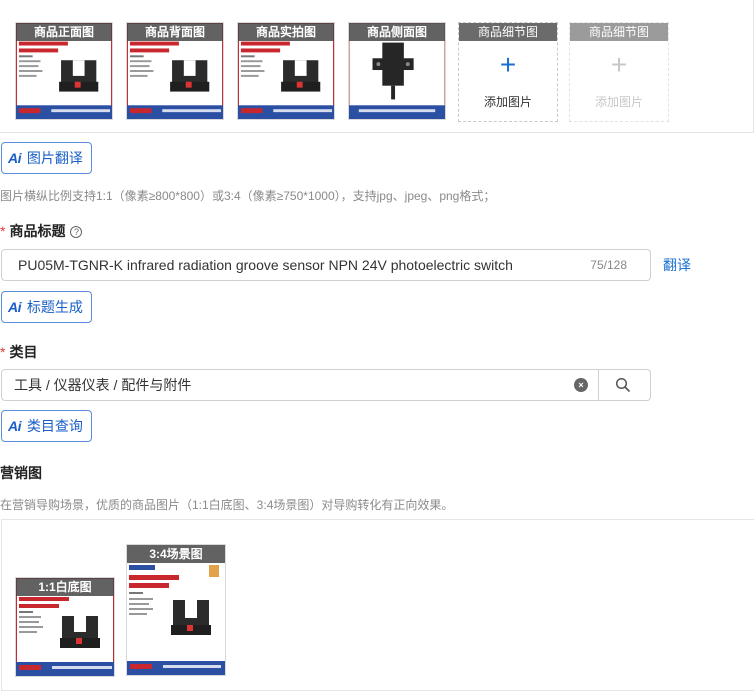  Describe the element at coordinates (397, 71) in the screenshot. I see `product-image-side: 商品侧面图` at that location.